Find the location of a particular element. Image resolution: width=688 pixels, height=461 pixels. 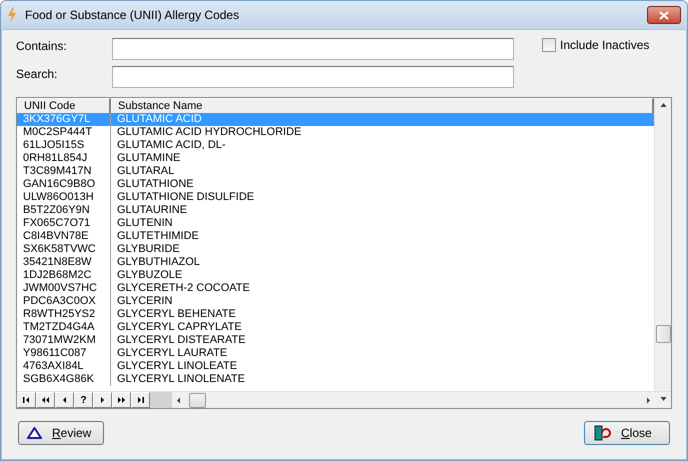

name-cell-text: GLYCERYL DISTEARATE is located at coordinates (181, 340).